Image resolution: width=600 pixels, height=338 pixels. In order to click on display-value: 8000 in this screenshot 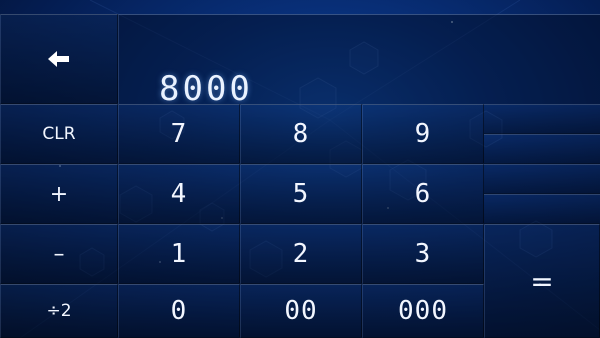, I will do `click(206, 89)`.